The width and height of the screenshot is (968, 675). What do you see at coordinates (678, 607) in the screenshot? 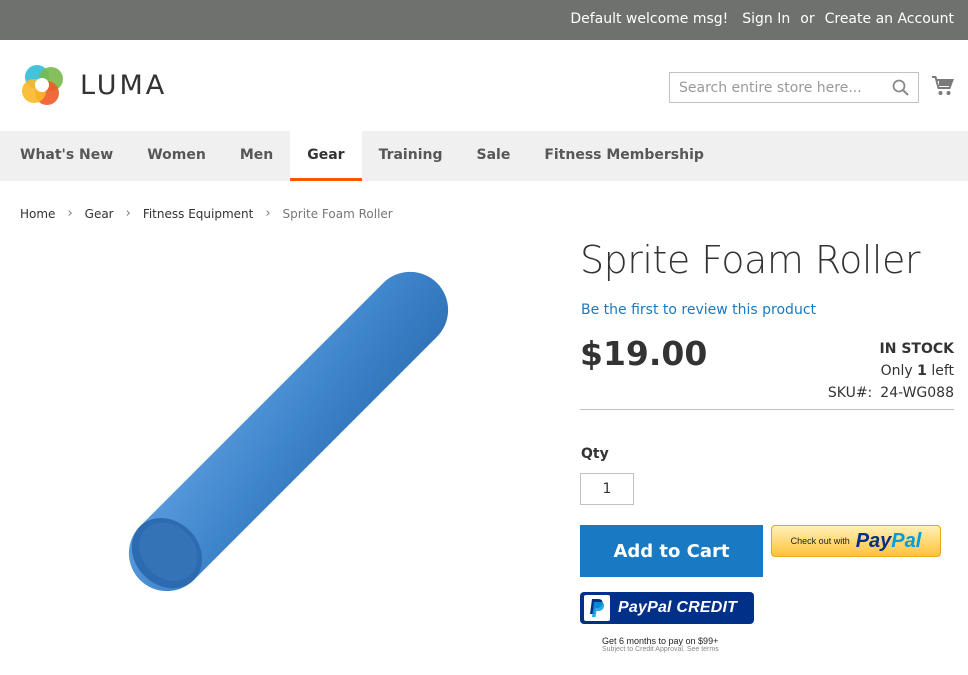
I see `paypal-credit-label: PayPal CREDIT` at bounding box center [678, 607].